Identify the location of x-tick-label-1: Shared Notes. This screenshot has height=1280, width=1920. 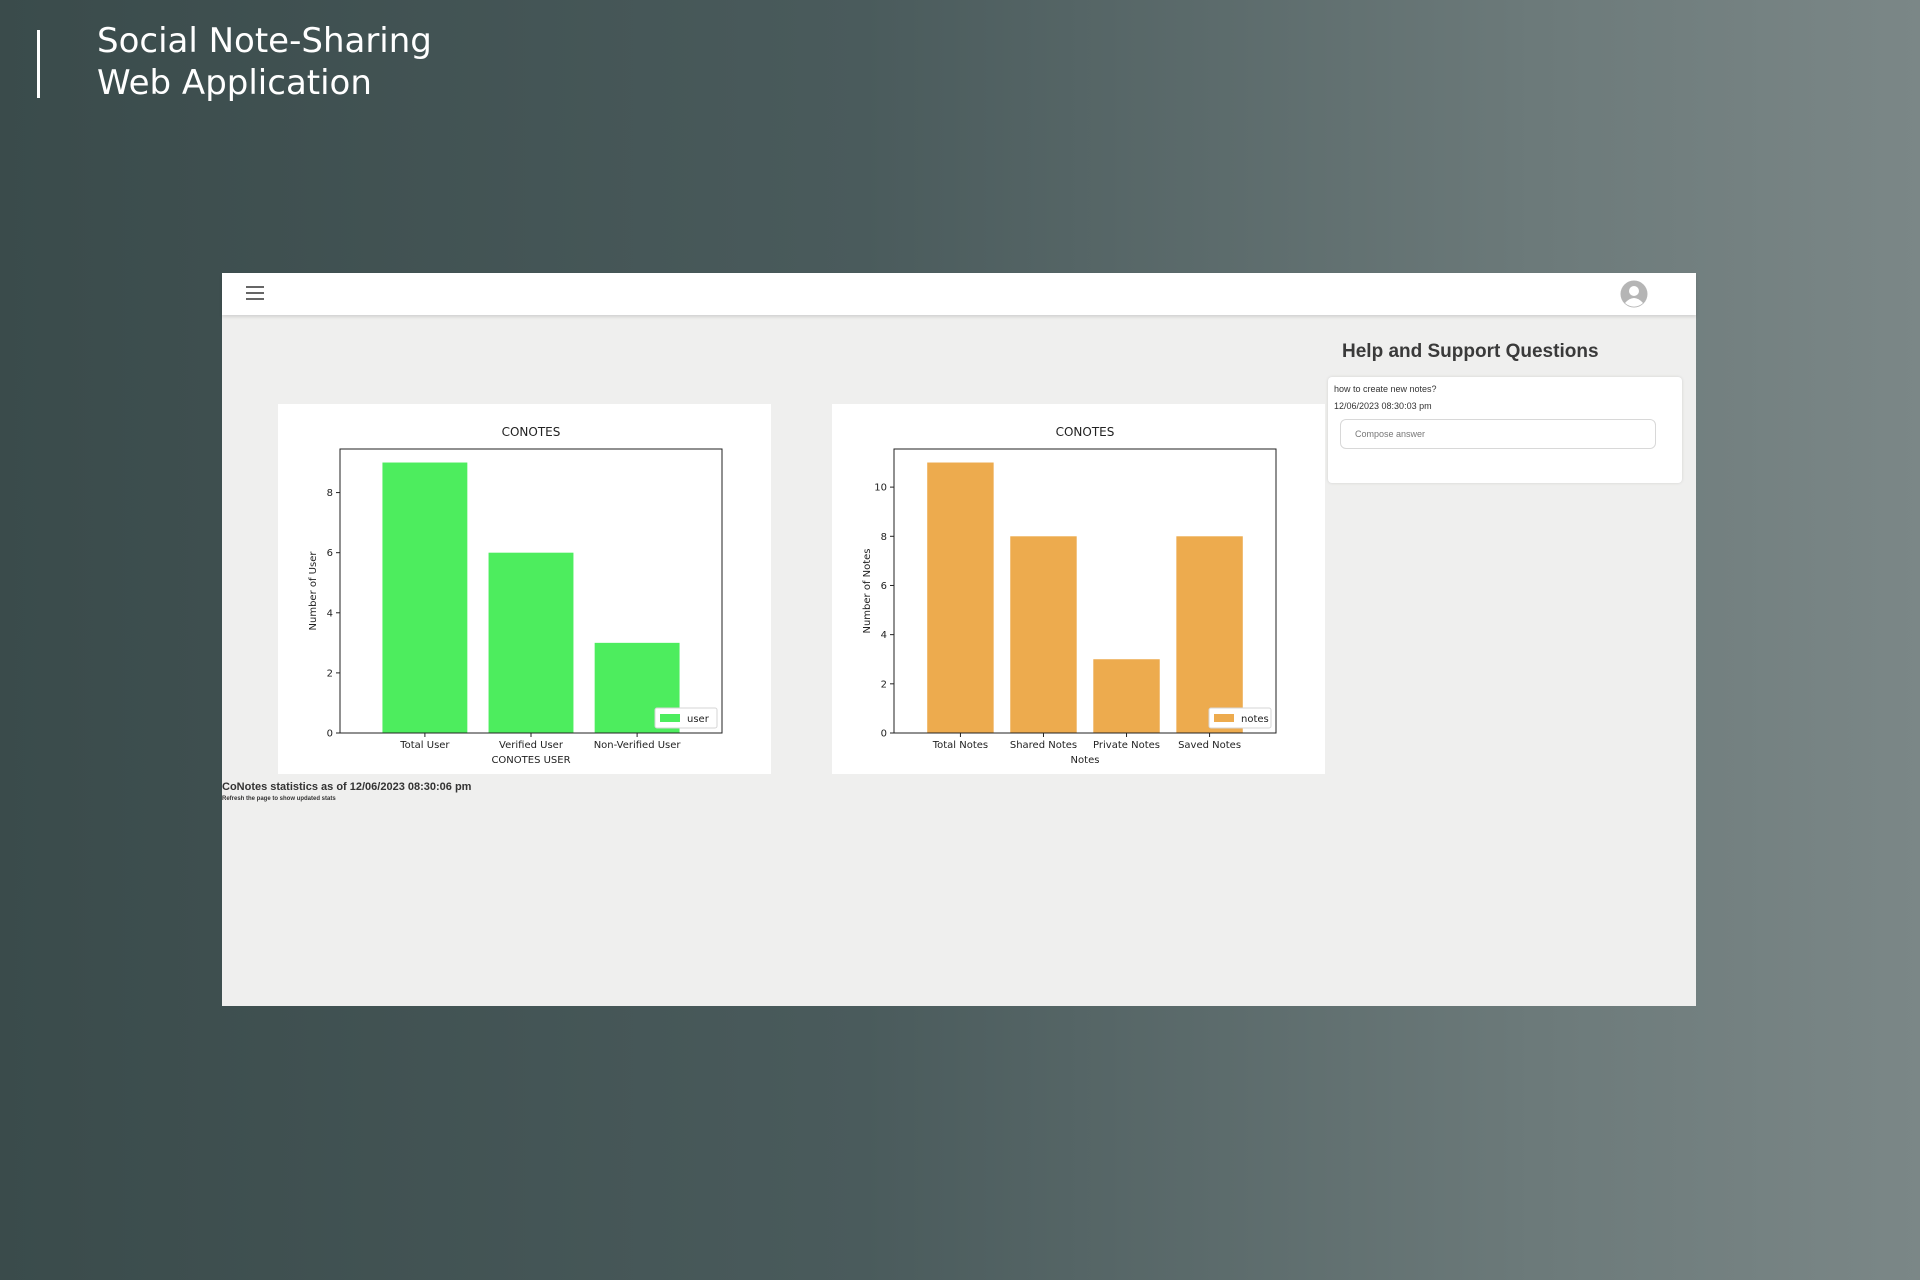
(1043, 745).